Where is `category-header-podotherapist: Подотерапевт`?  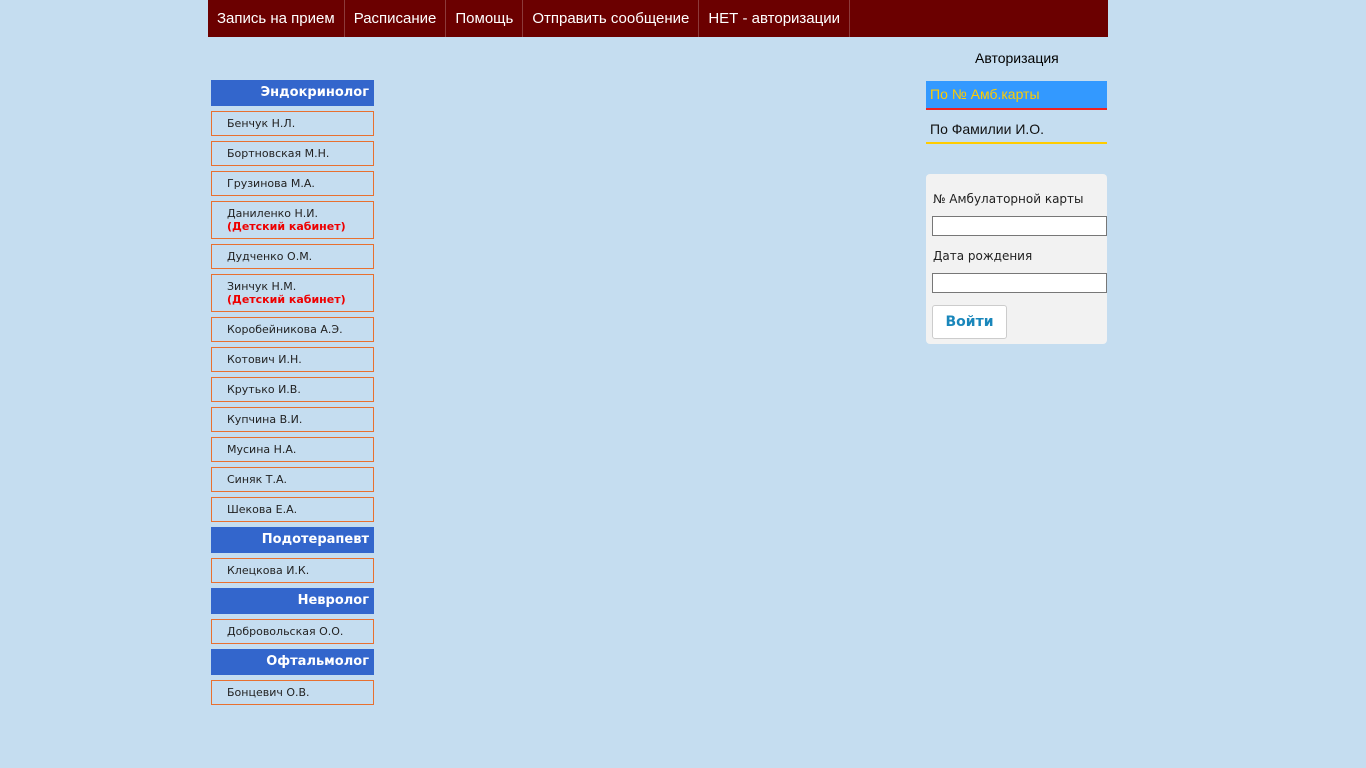
category-header-podotherapist: Подотерапевт is located at coordinates (292, 540).